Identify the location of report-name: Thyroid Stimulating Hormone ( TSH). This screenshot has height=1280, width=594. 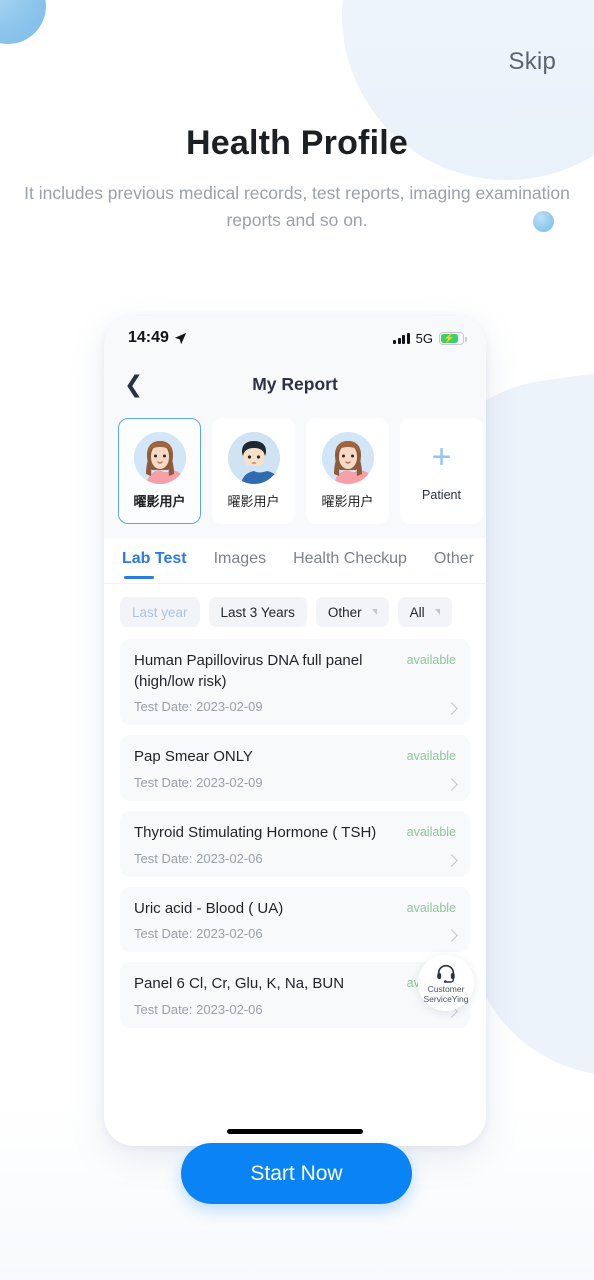
(255, 833).